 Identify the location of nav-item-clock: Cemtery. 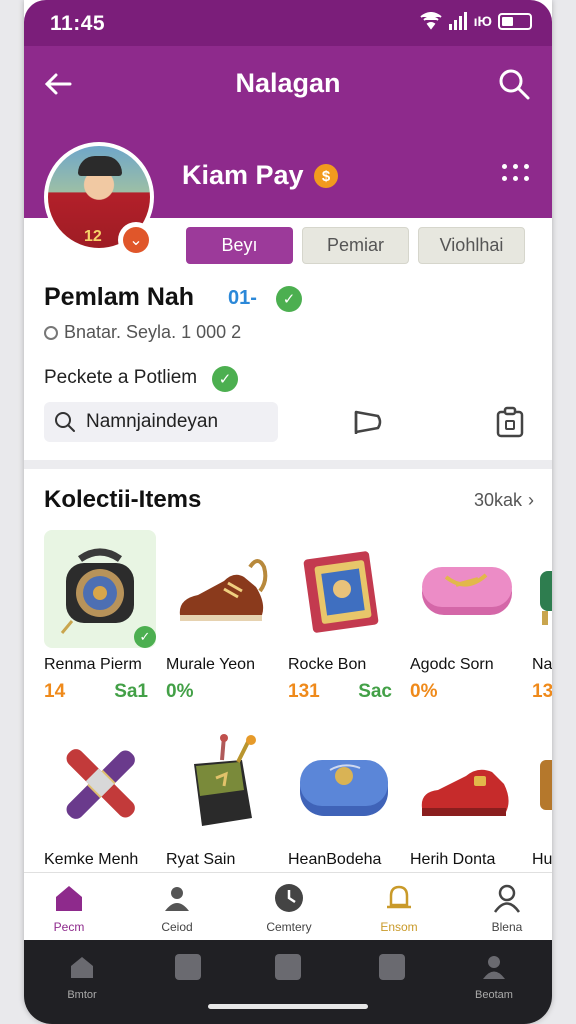
(289, 908).